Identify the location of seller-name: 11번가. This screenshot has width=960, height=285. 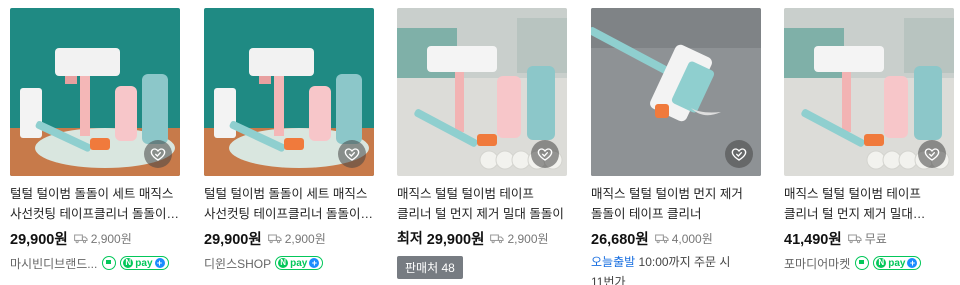
(608, 280).